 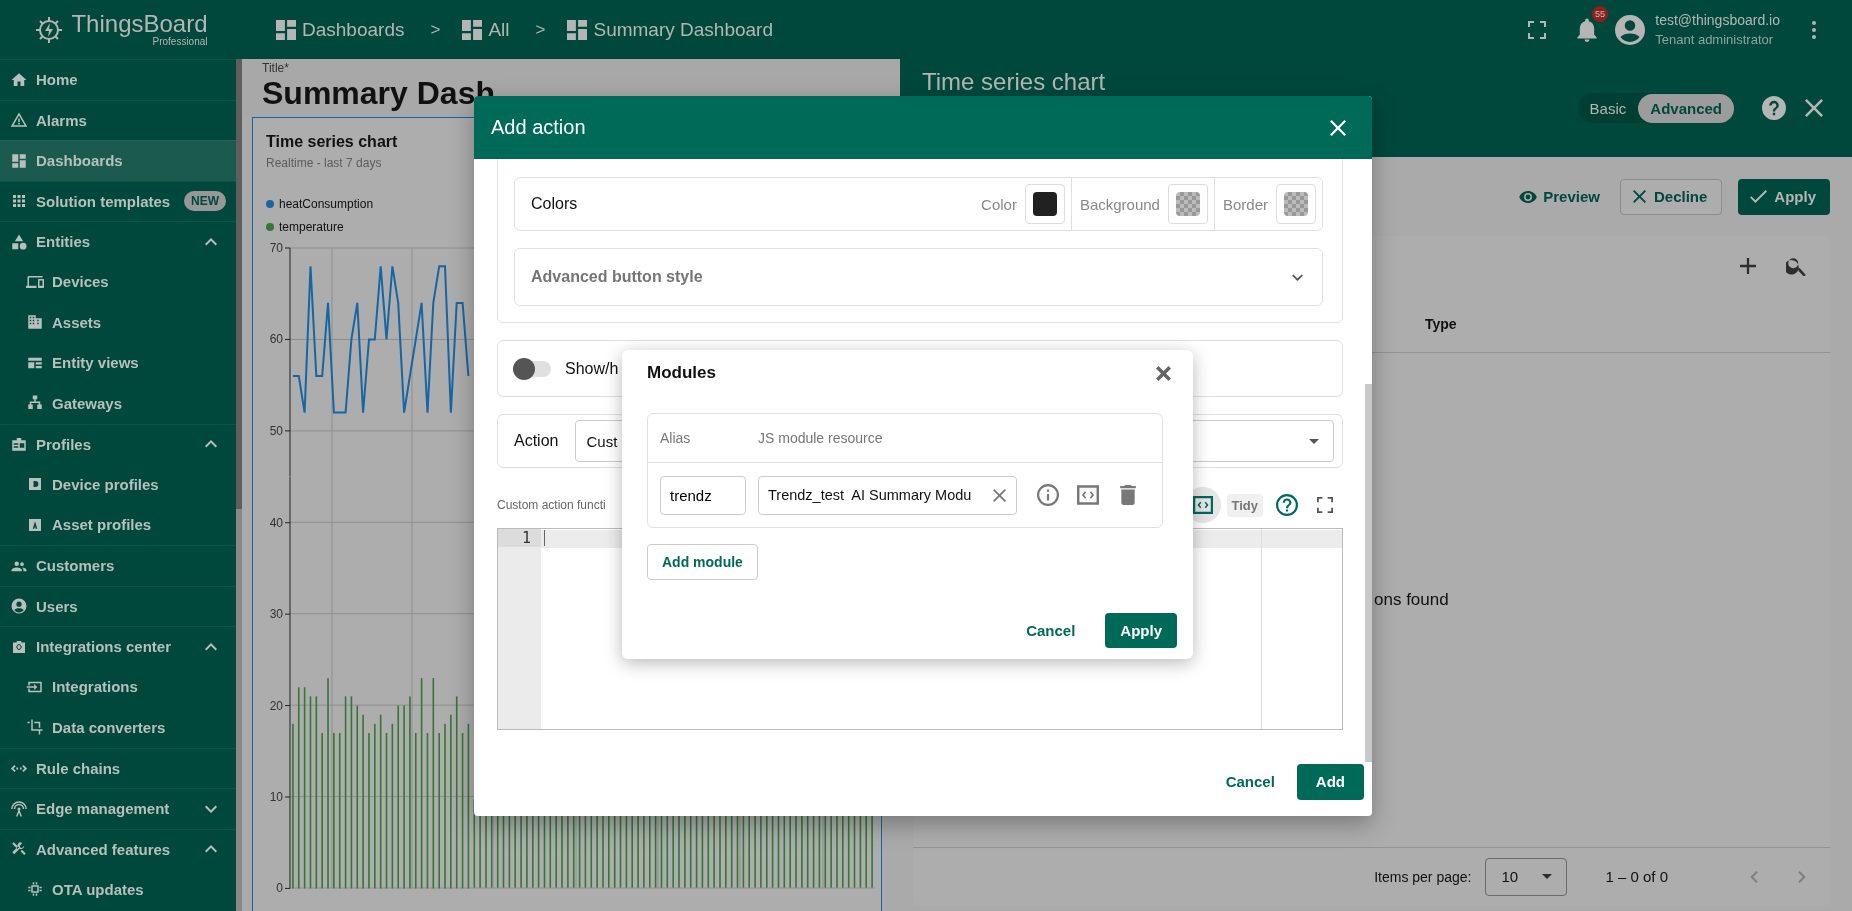 What do you see at coordinates (205, 201) in the screenshot?
I see `new-badge: NEW` at bounding box center [205, 201].